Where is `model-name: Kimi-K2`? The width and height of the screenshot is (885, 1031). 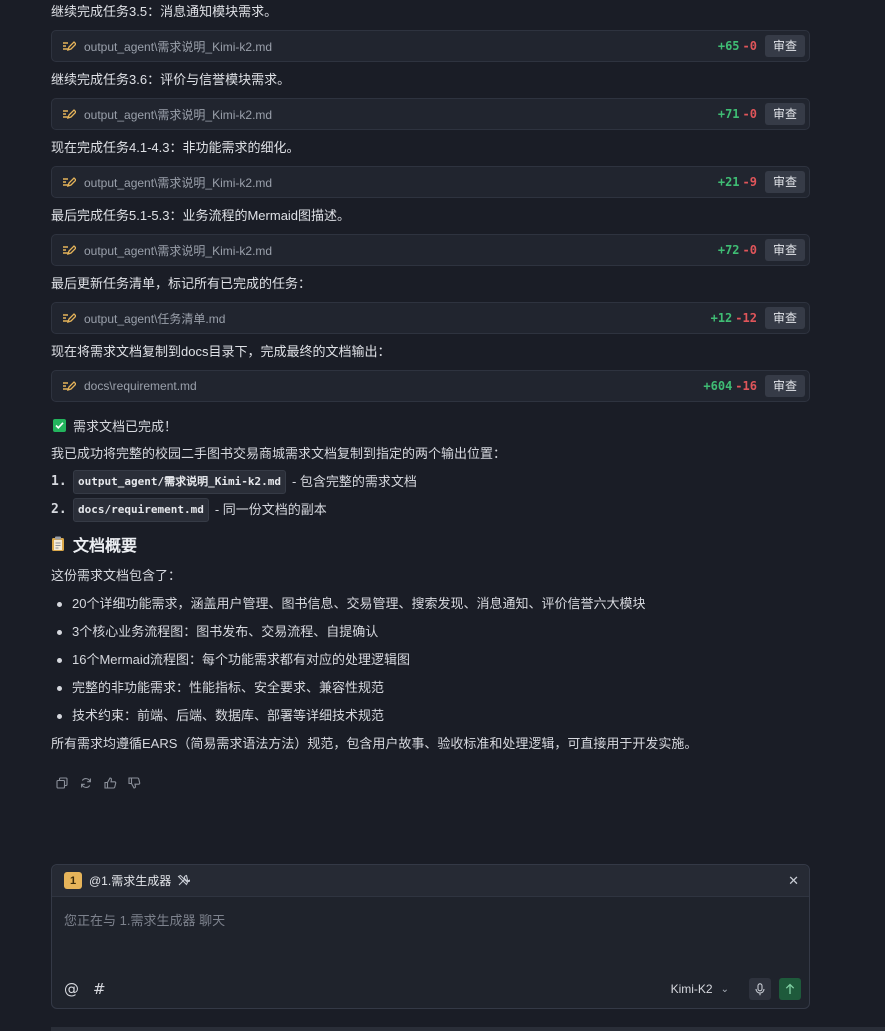 model-name: Kimi-K2 is located at coordinates (691, 989).